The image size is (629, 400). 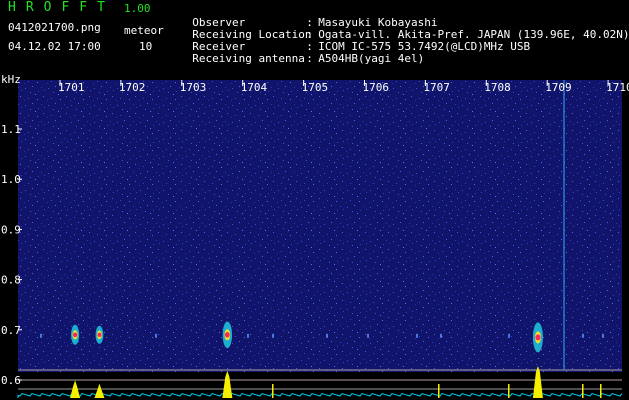 I want to click on x-tick-label: 1703, so click(x=193, y=87).